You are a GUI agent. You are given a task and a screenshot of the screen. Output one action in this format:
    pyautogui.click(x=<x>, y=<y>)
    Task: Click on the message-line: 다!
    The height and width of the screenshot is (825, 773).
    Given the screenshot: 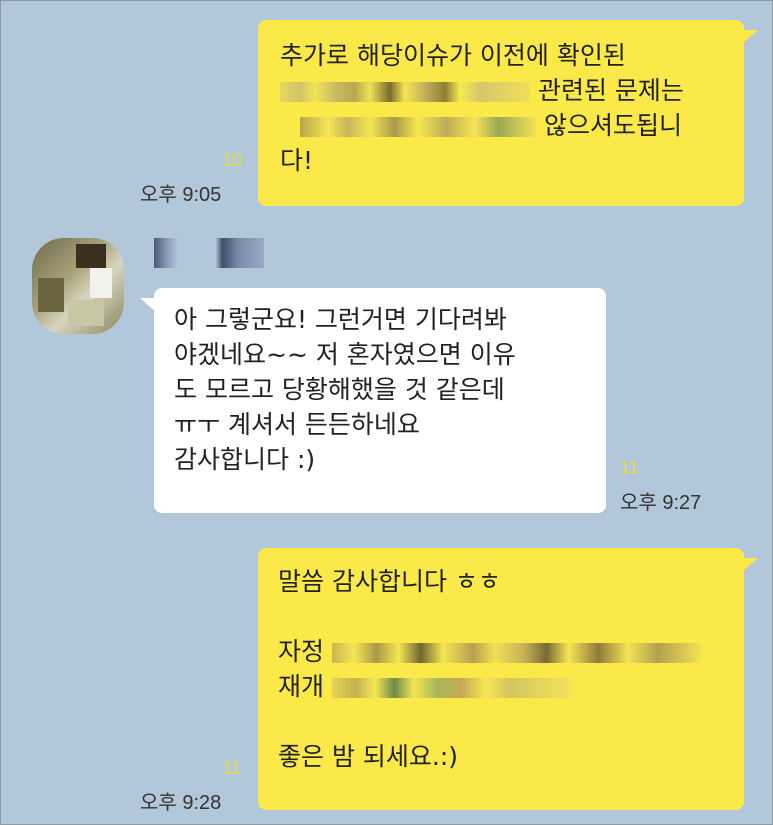 What is the action you would take?
    pyautogui.click(x=297, y=160)
    